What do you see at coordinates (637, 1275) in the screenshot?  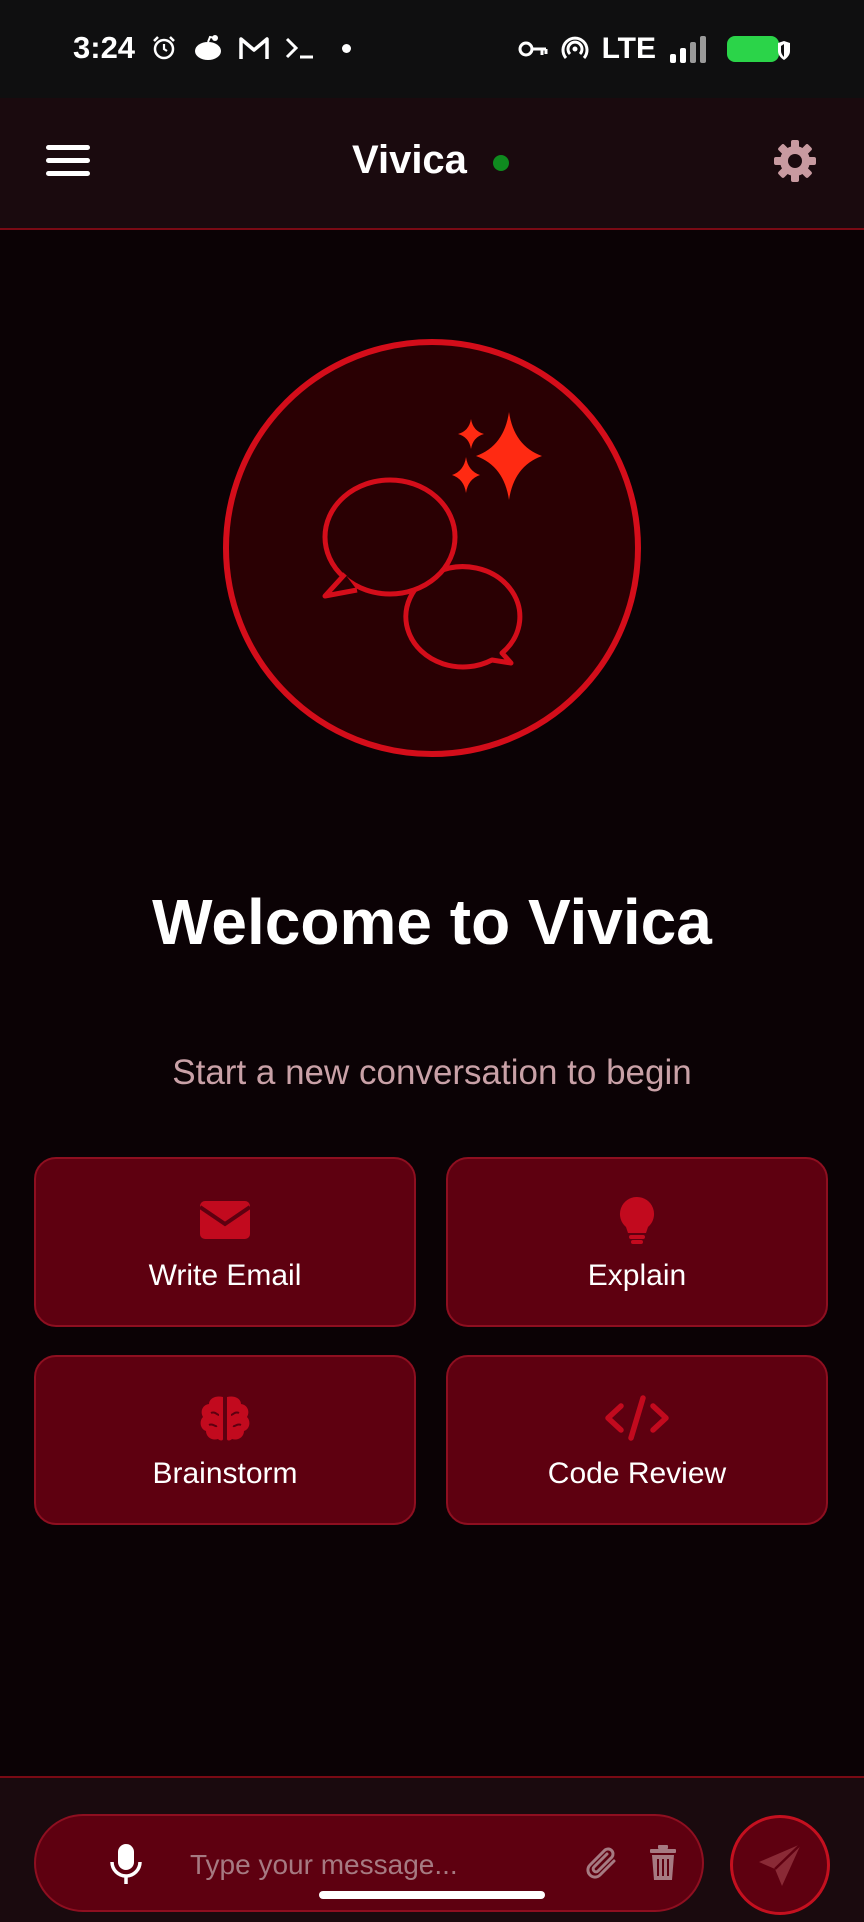 I see `card-label: Explain` at bounding box center [637, 1275].